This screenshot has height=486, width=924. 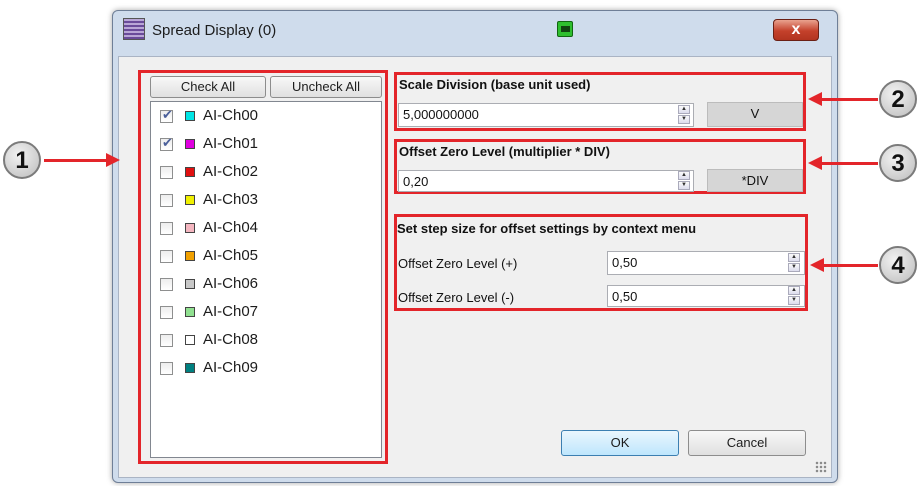 I want to click on scale-division-spinner: ▲ ▼, so click(x=684, y=115).